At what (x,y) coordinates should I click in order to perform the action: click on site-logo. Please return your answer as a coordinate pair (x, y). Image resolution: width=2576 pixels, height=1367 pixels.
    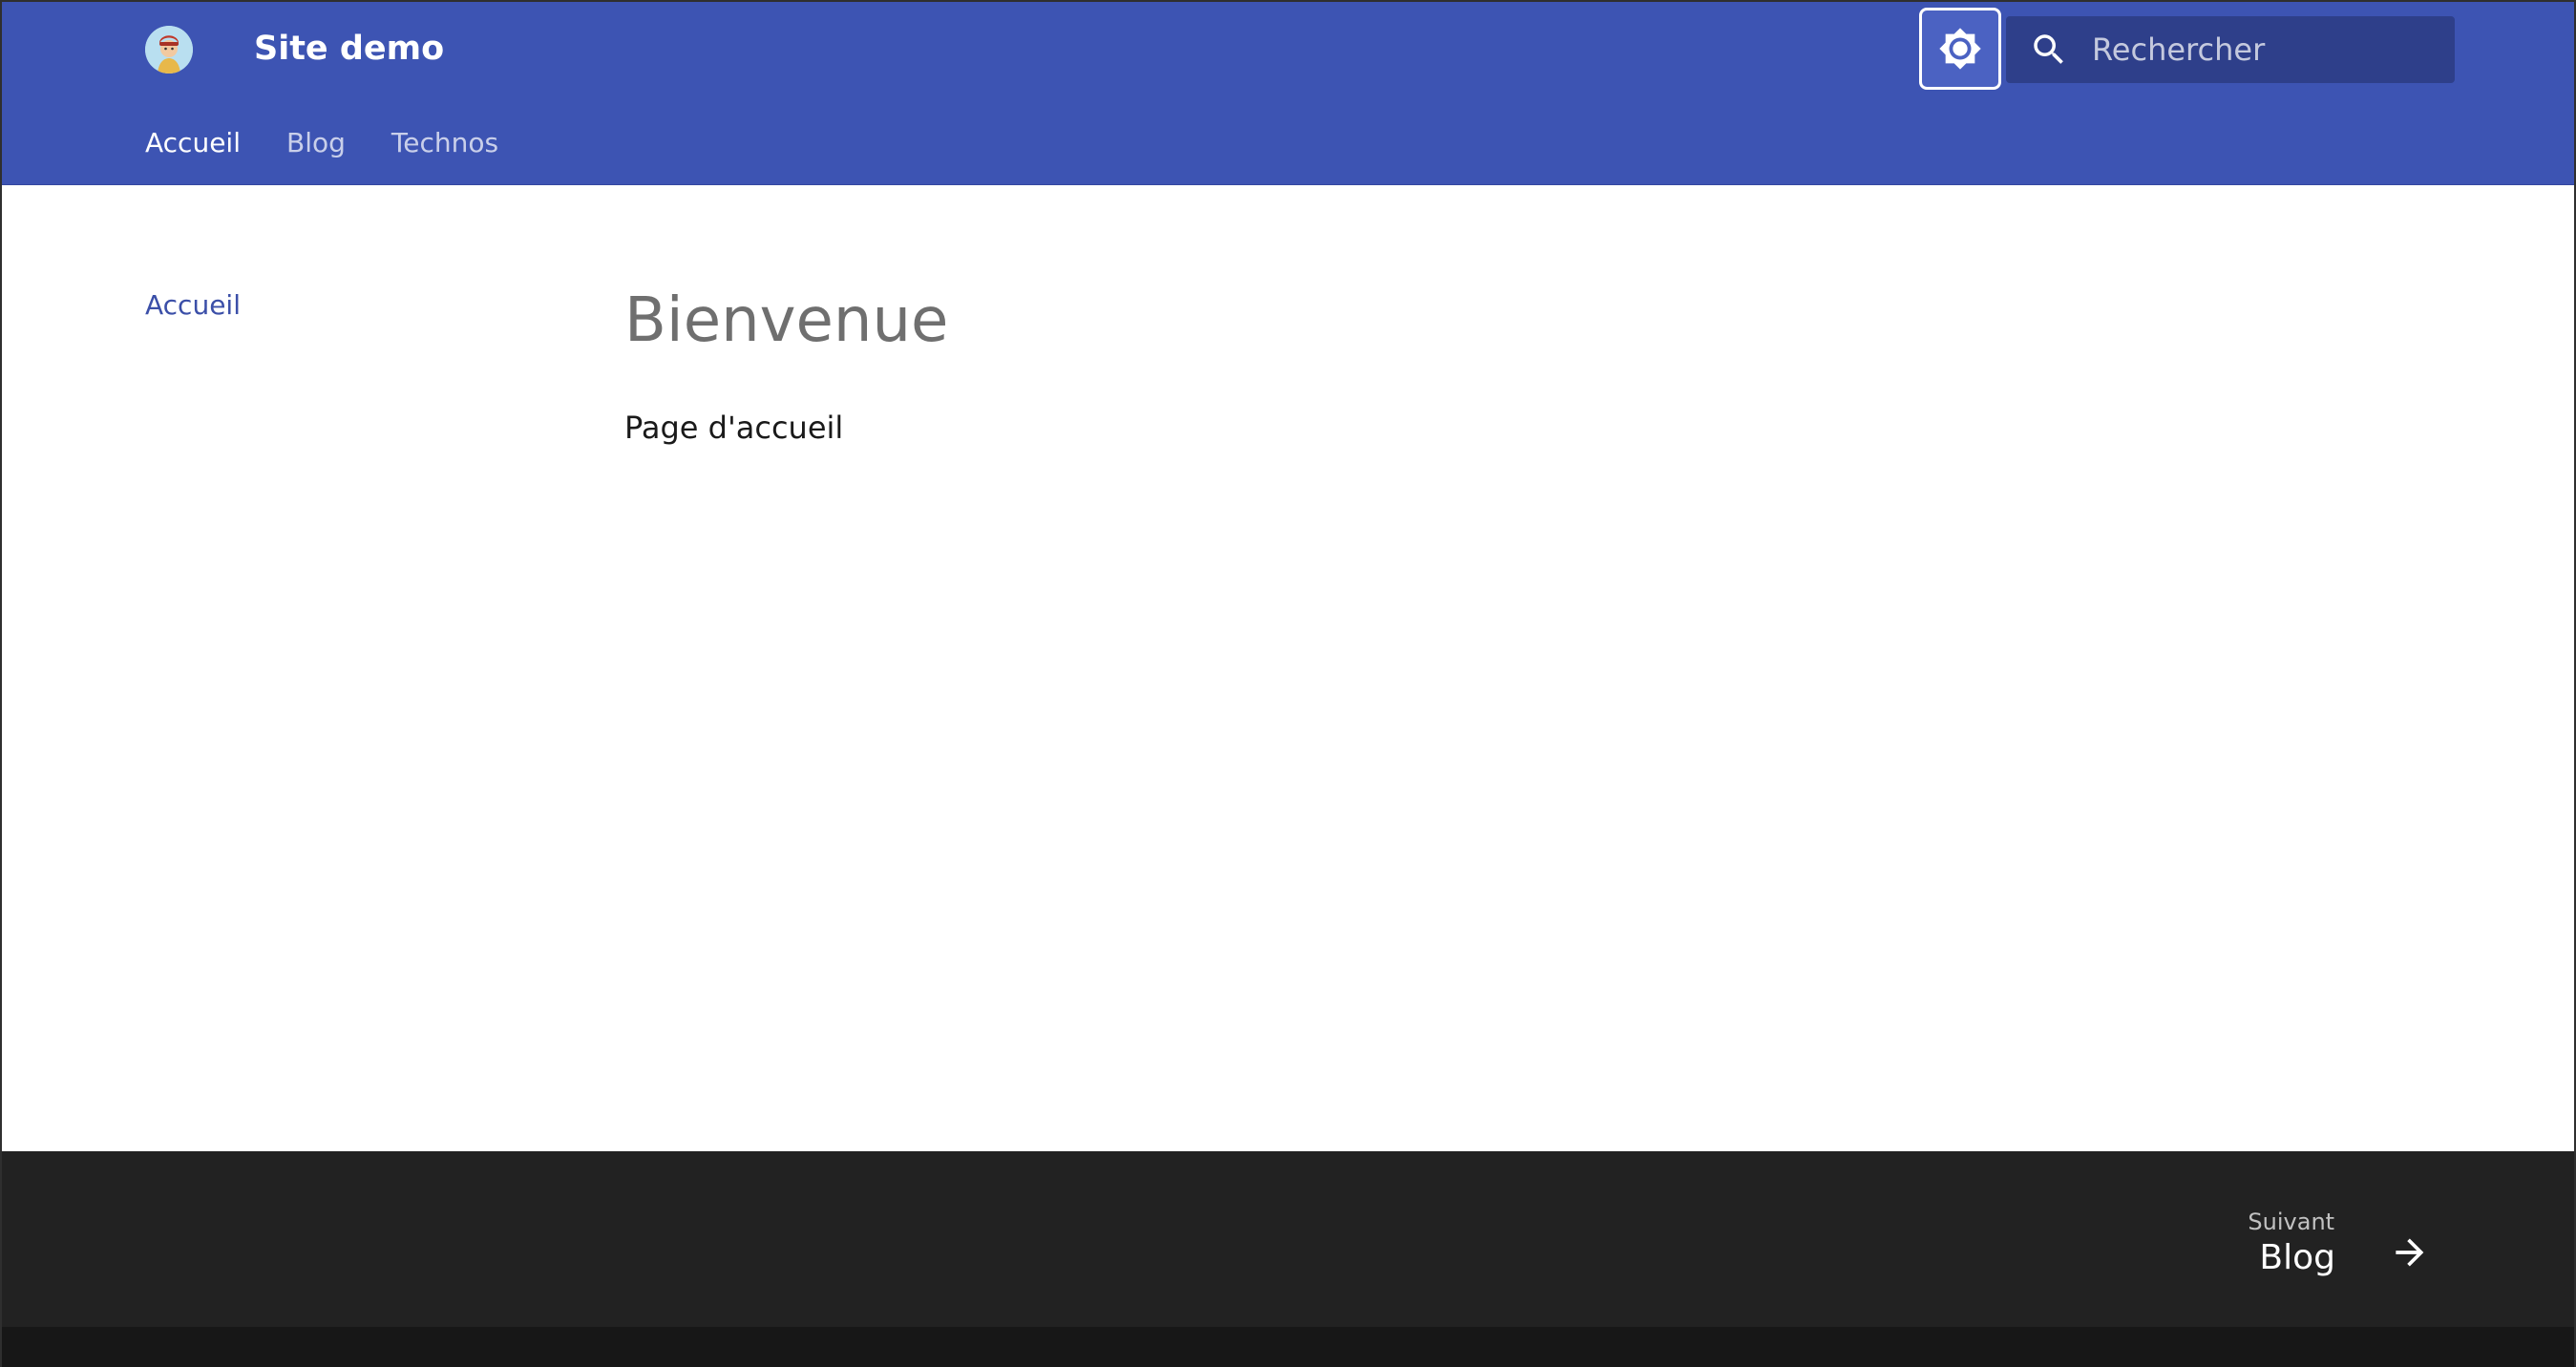
    Looking at the image, I should click on (169, 50).